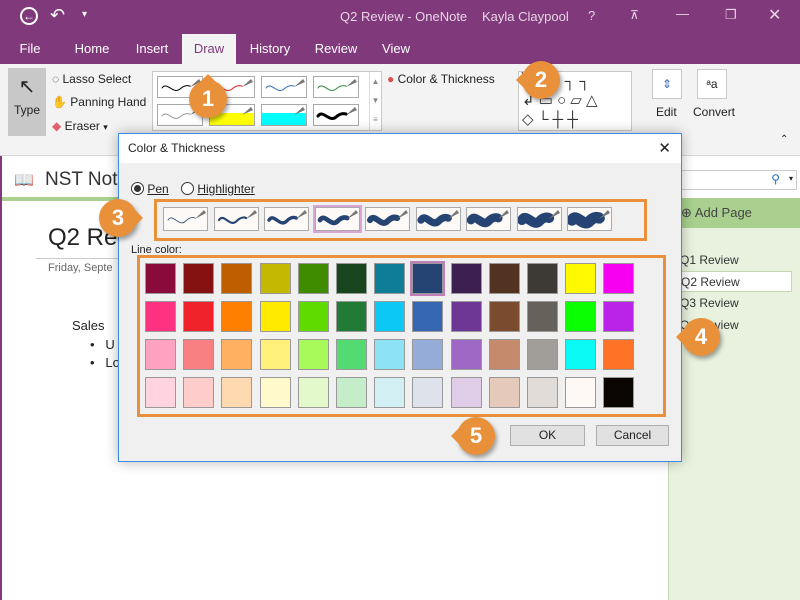 This screenshot has height=600, width=800. I want to click on user-name: Kayla Claypool, so click(525, 16).